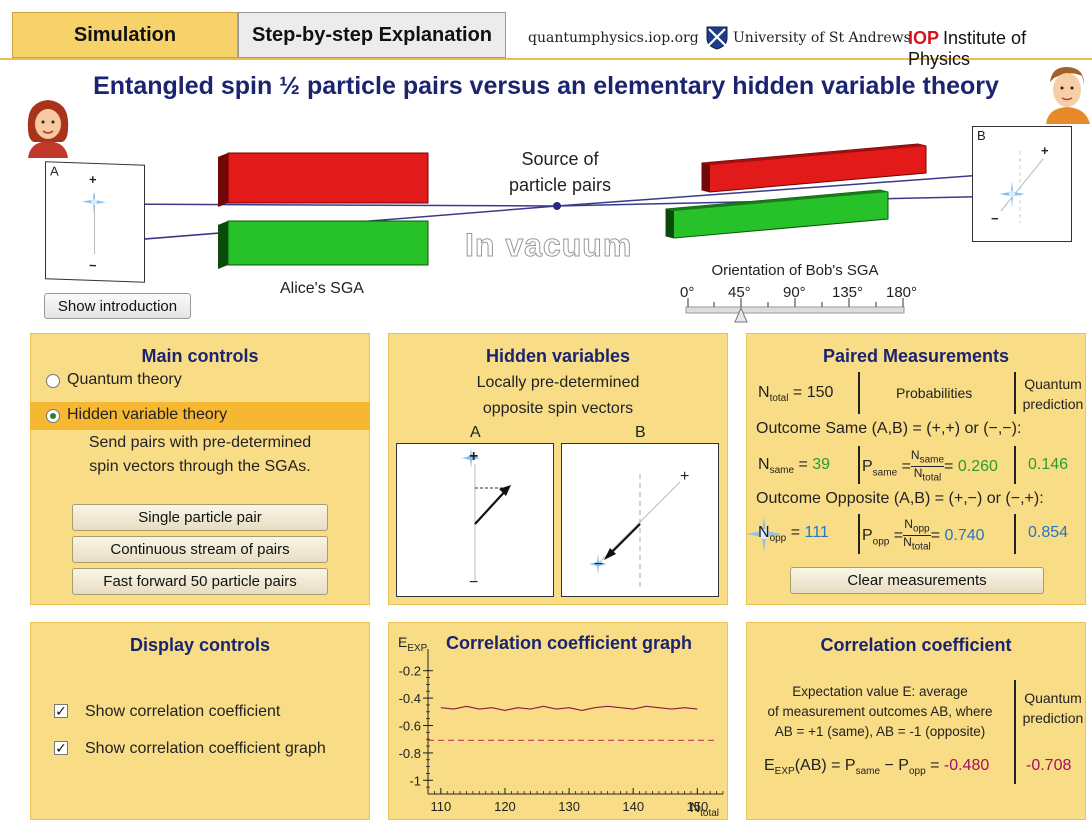  Describe the element at coordinates (200, 549) in the screenshot. I see `continuous-stream-button: Continuous stream of pairs` at that location.